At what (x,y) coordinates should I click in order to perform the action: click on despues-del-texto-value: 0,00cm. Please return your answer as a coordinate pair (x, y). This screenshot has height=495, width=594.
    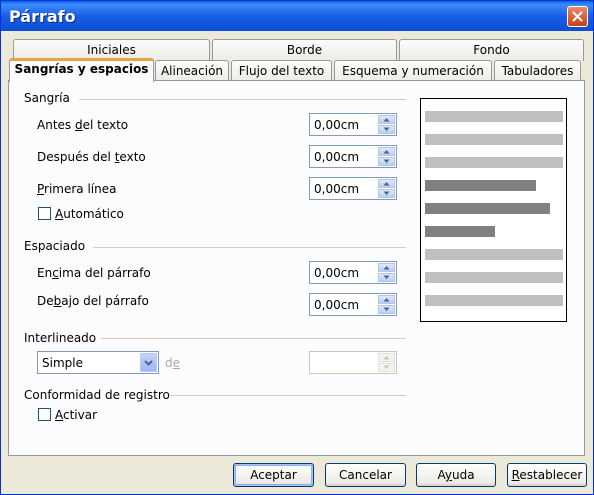
    Looking at the image, I should click on (337, 157).